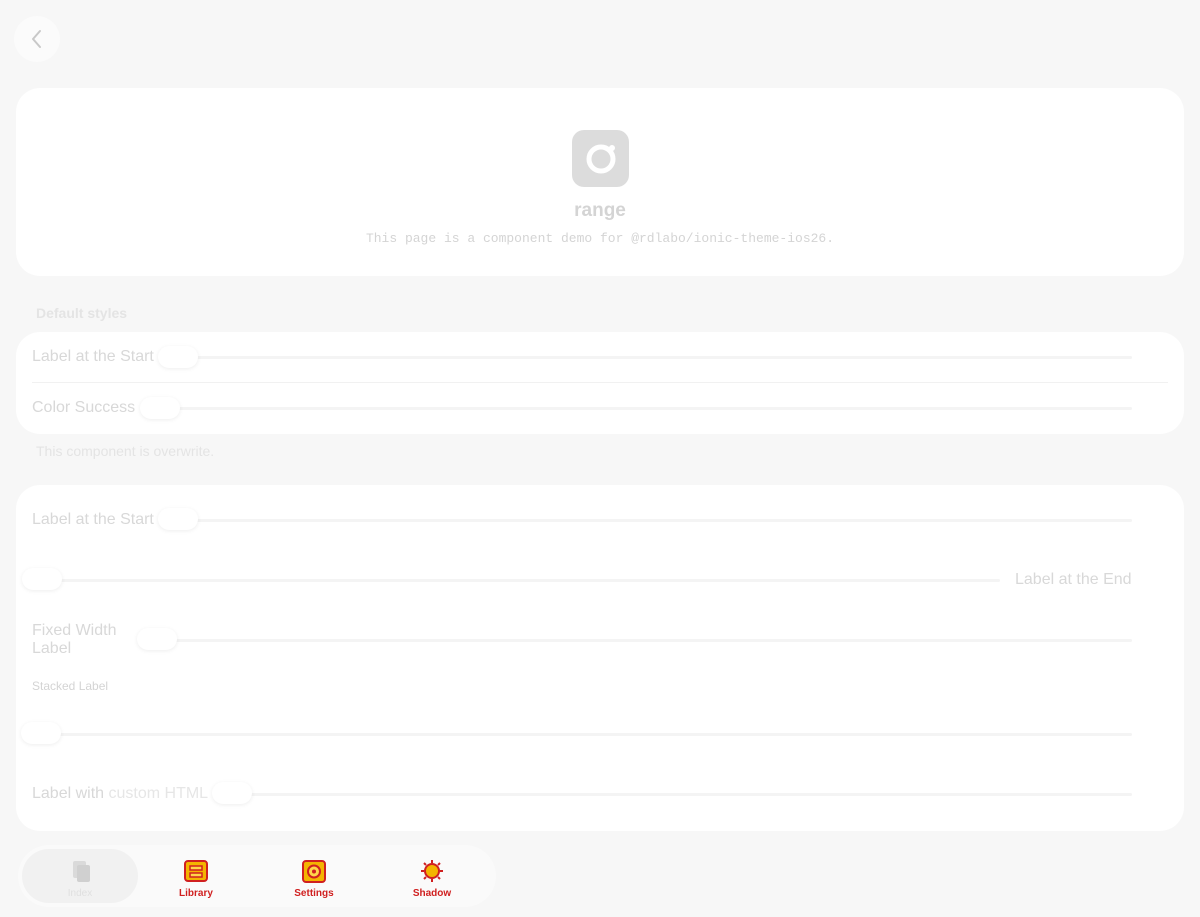 Image resolution: width=1200 pixels, height=917 pixels. I want to click on range-row-color-success: Color Success, so click(600, 408).